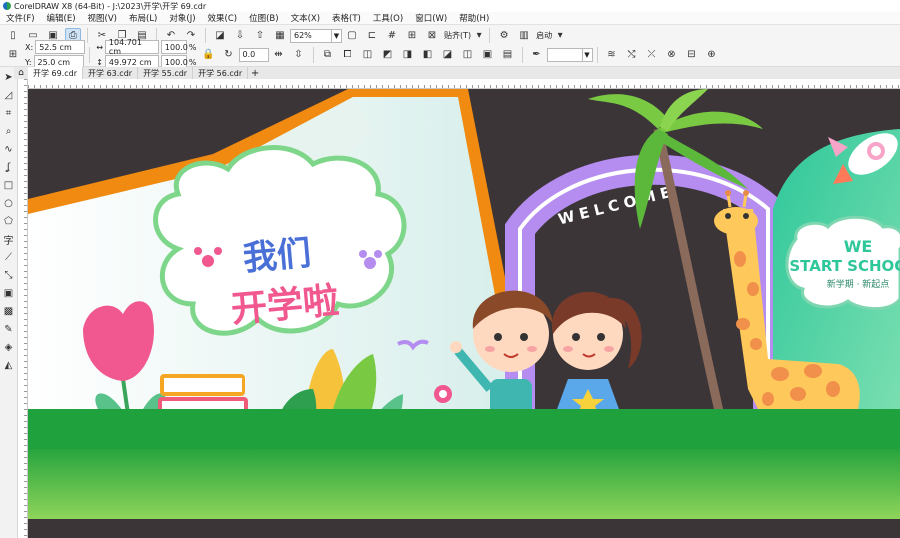 Image resolution: width=900 pixels, height=538 pixels. Describe the element at coordinates (255, 73) in the screenshot. I see `new-tab-icon: +` at that location.